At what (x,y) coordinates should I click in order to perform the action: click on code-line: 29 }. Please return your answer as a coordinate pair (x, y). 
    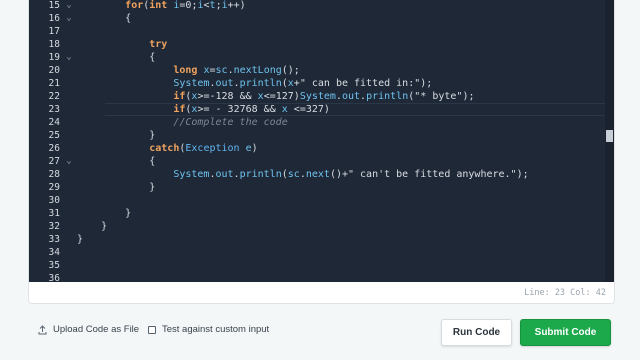
    Looking at the image, I should click on (321, 187).